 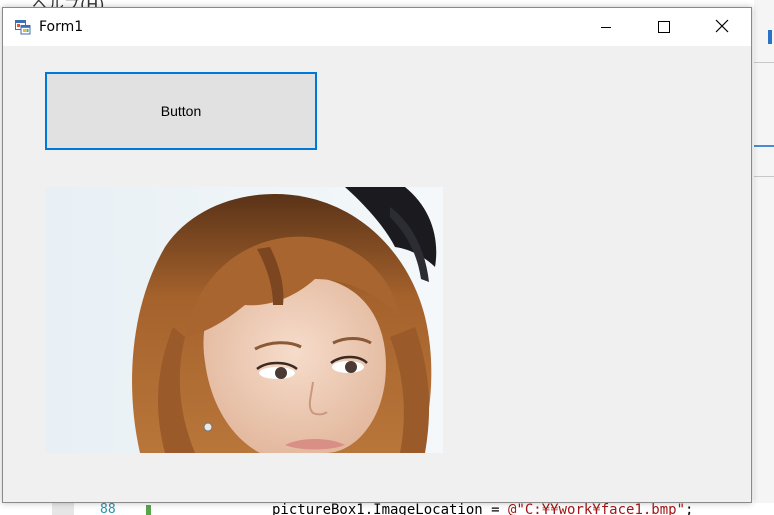 I want to click on background-ide-panel, so click(x=764, y=257).